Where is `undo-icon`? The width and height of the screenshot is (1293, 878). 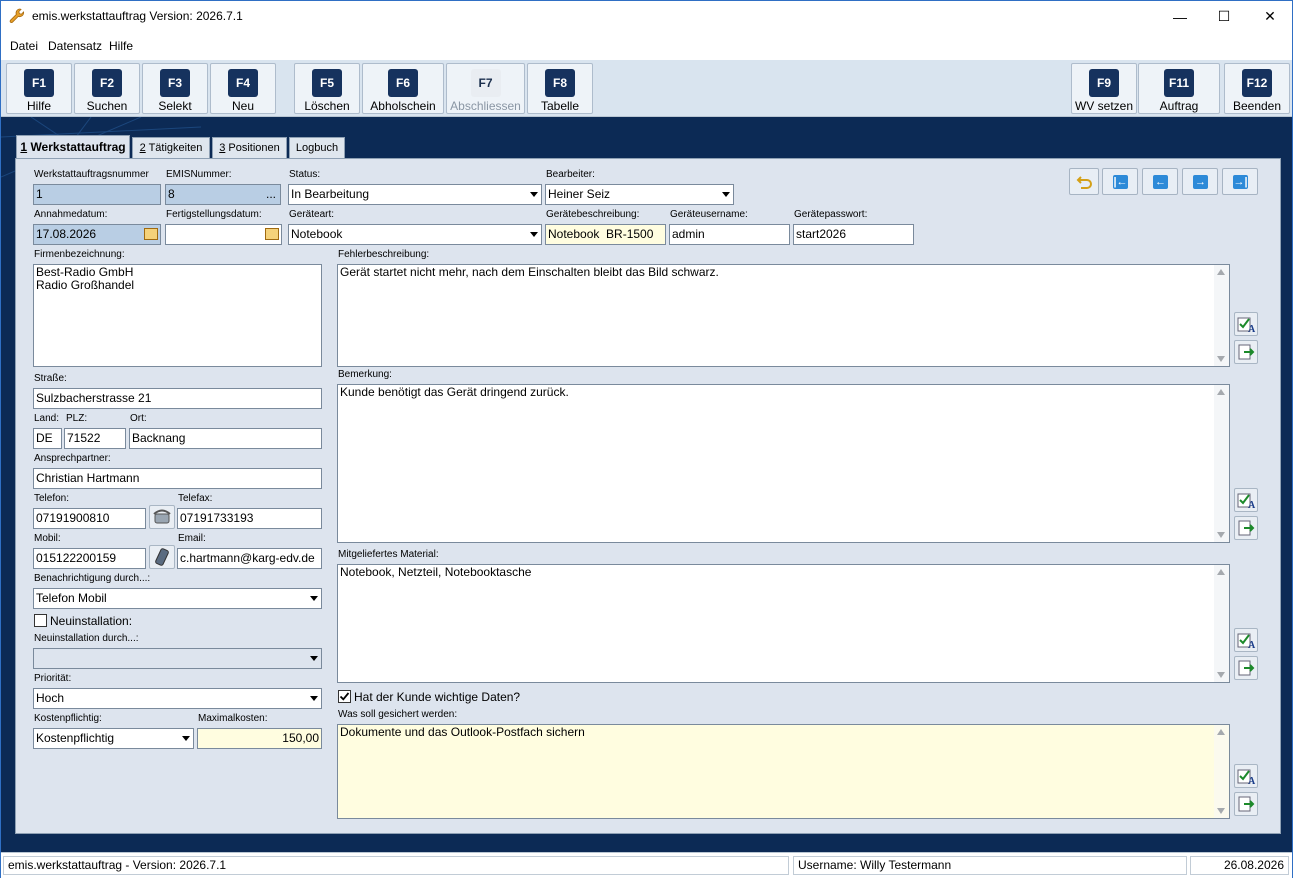 undo-icon is located at coordinates (1084, 182).